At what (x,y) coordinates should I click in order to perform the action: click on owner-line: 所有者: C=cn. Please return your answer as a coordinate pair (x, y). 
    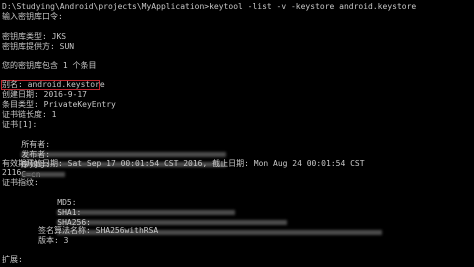
    Looking at the image, I should click on (114, 149).